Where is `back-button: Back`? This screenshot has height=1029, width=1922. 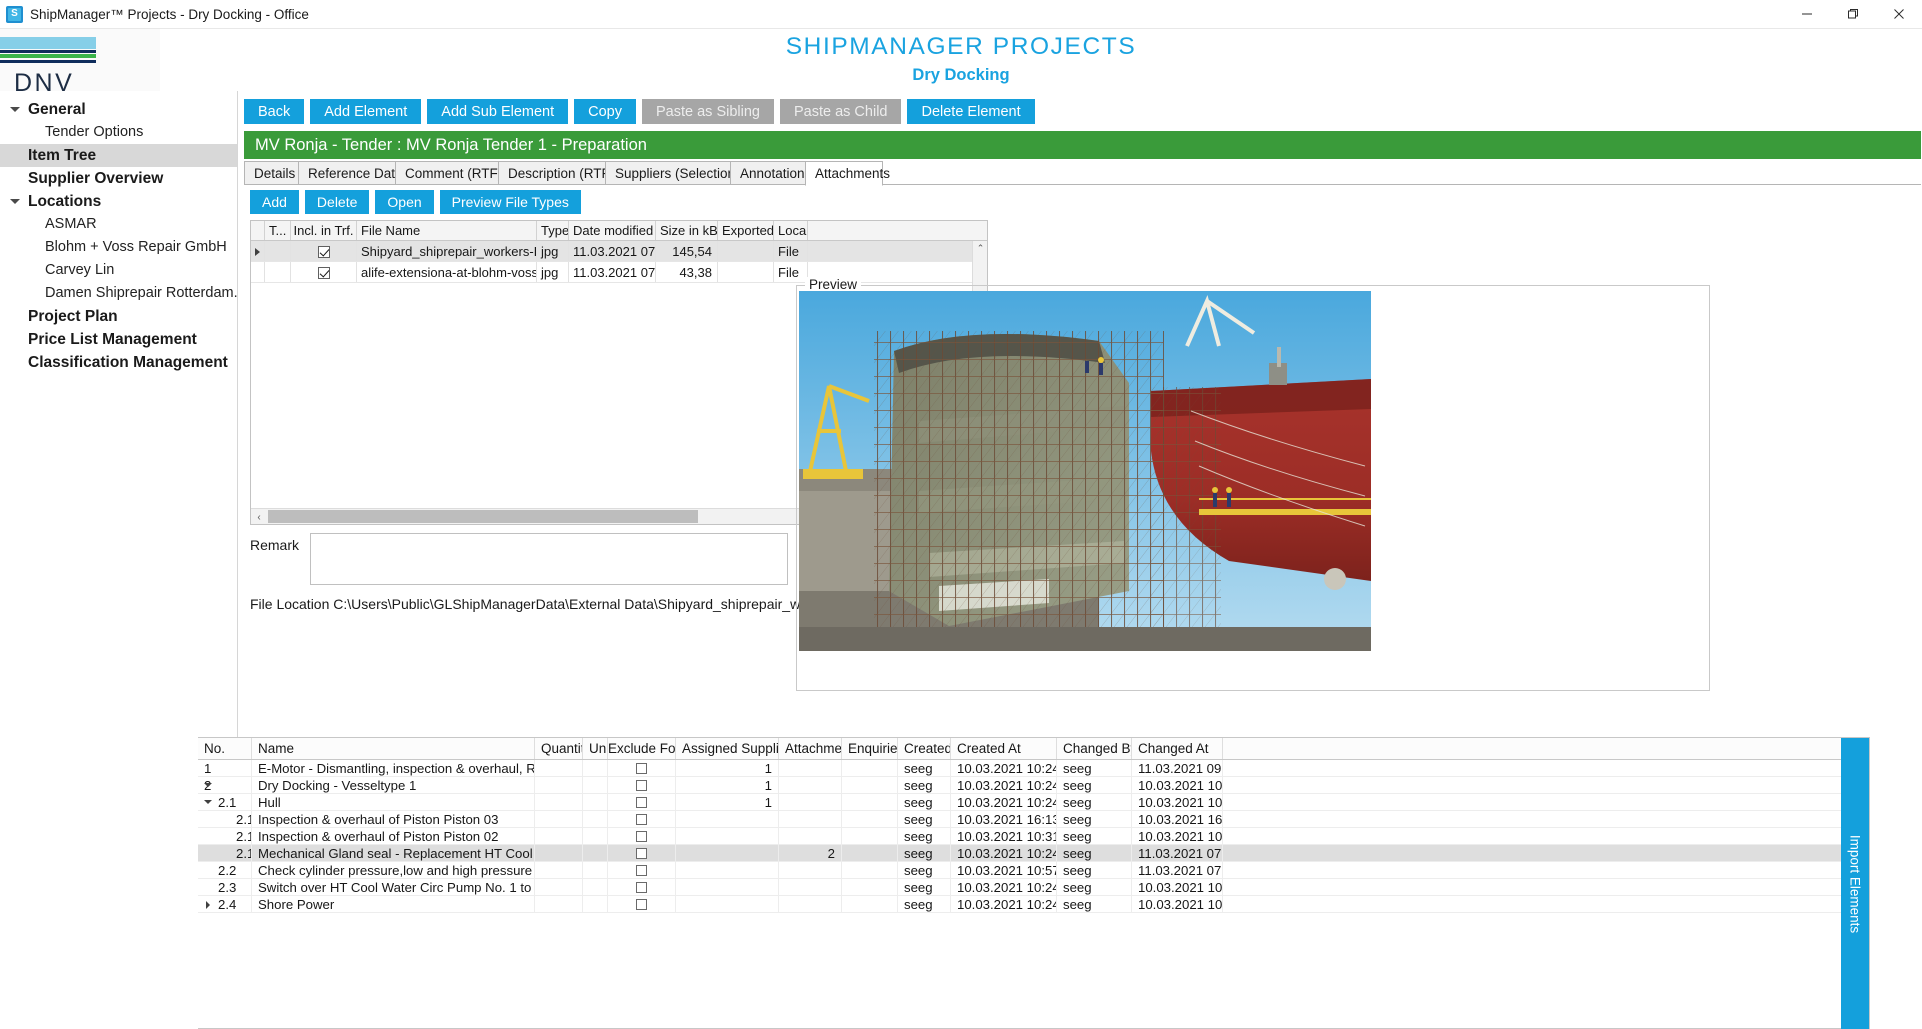
back-button: Back is located at coordinates (274, 111).